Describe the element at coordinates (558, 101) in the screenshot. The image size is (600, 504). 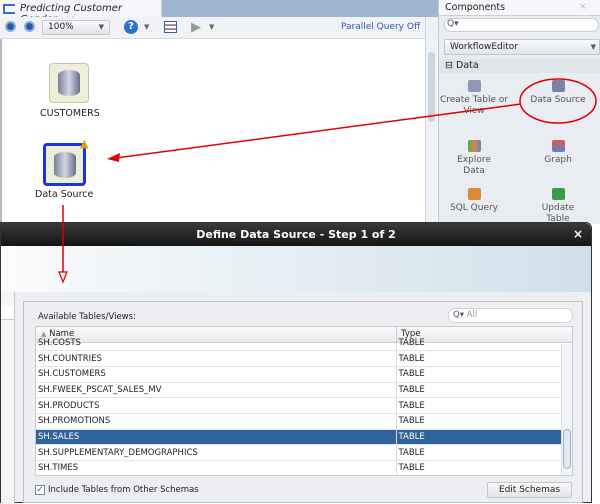
I see `annotation-circle` at that location.